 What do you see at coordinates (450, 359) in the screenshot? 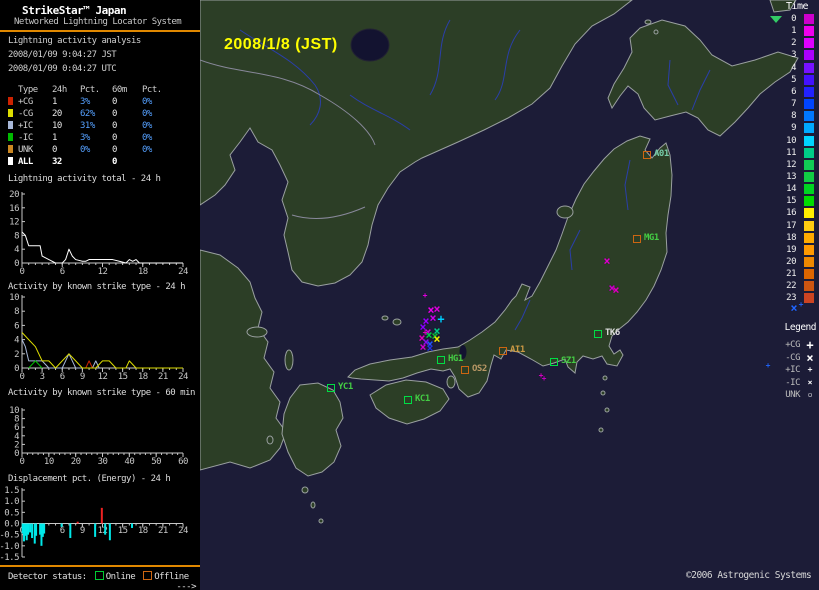
I see `detector-marker-HG1: HG1` at bounding box center [450, 359].